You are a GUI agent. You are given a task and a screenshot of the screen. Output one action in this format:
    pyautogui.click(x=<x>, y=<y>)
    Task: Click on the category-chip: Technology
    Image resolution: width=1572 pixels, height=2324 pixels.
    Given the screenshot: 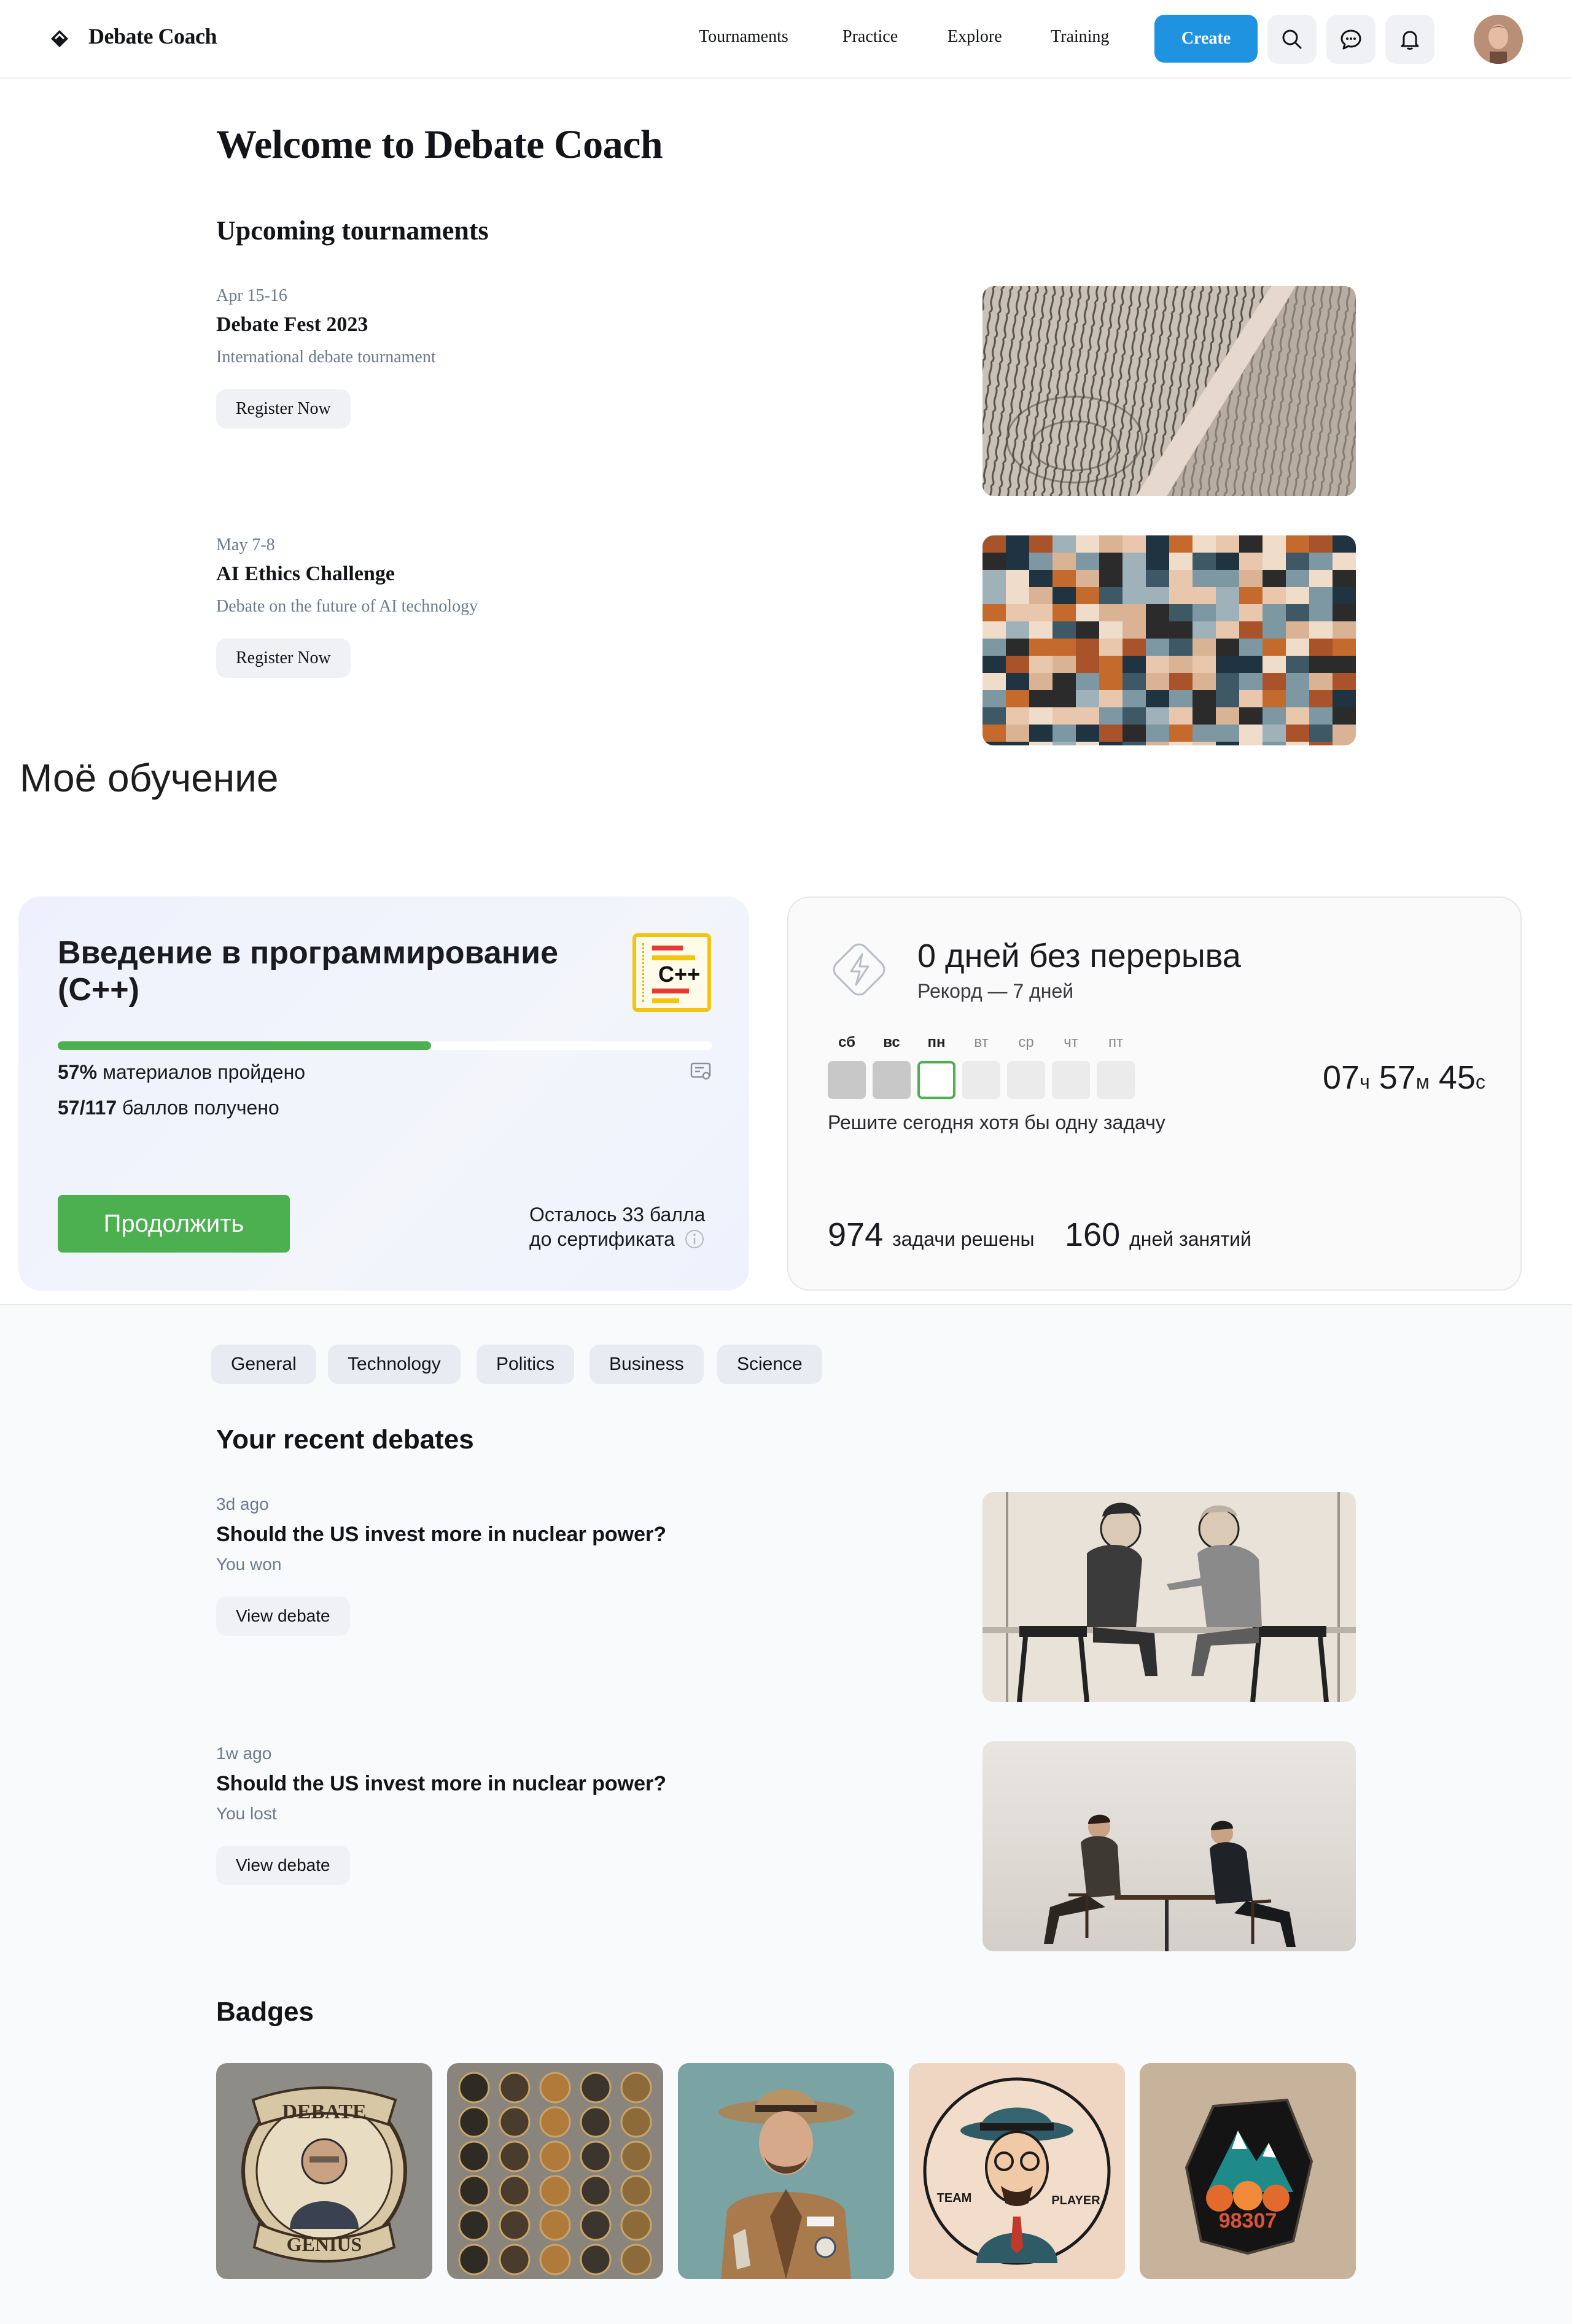 What is the action you would take?
    pyautogui.click(x=394, y=1364)
    